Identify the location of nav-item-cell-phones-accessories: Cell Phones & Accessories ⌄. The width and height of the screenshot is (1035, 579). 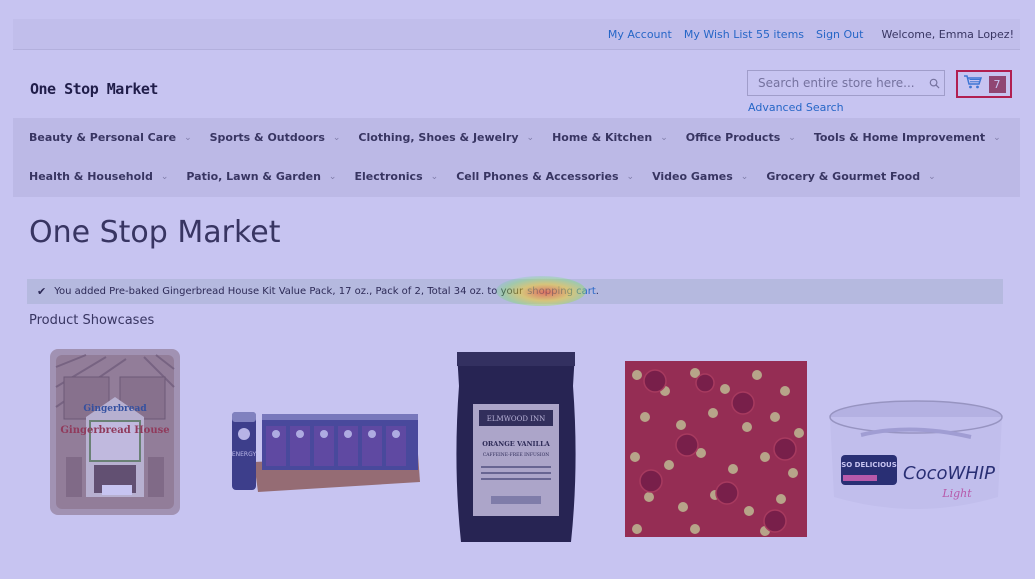
(545, 176).